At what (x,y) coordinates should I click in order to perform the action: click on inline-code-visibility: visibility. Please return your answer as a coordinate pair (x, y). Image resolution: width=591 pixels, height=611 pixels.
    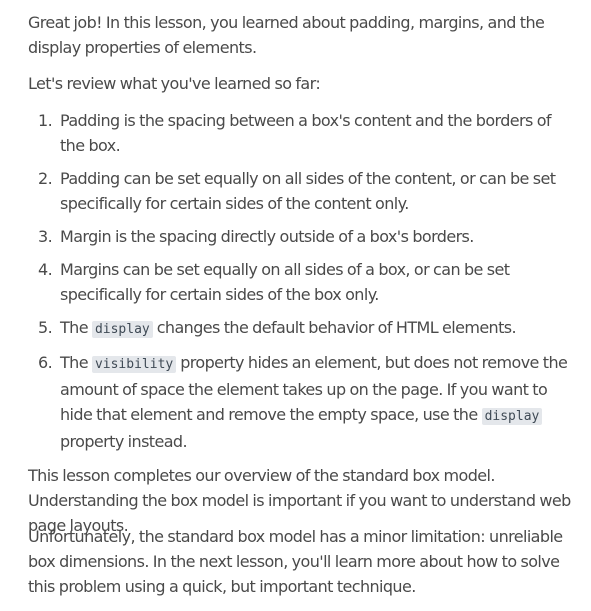
    Looking at the image, I should click on (134, 364).